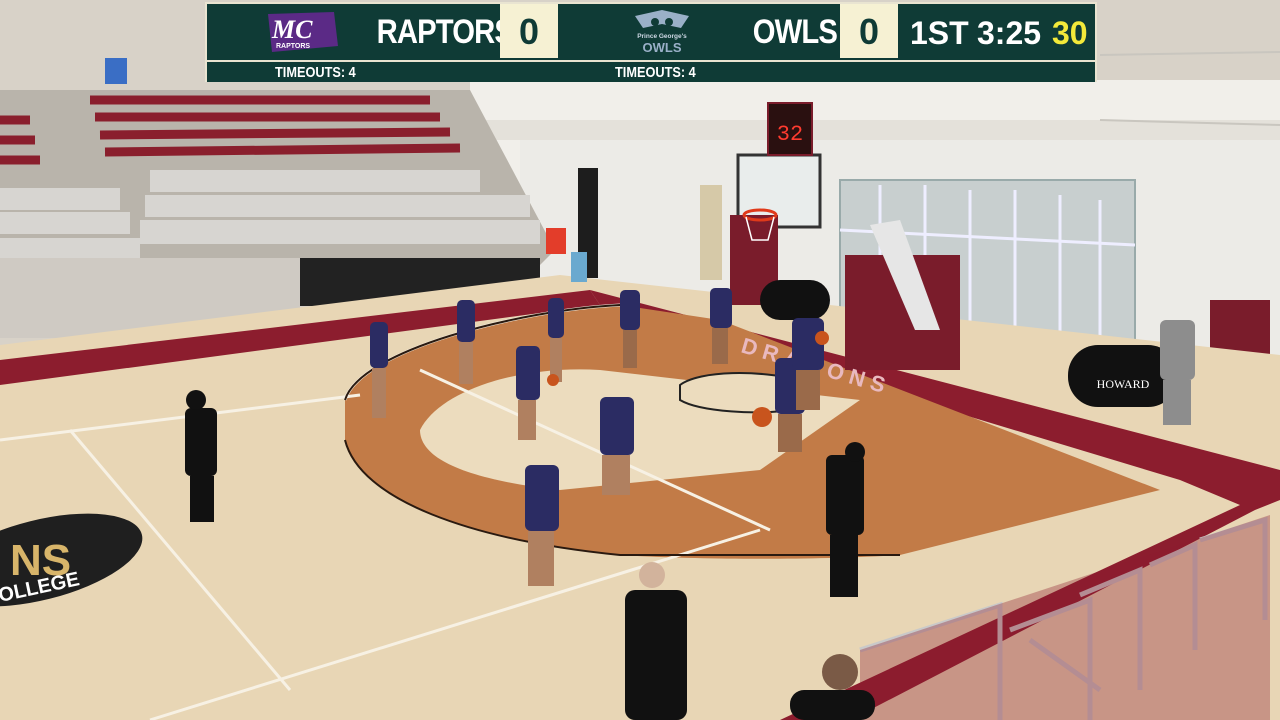 The image size is (1280, 720). Describe the element at coordinates (292, 29) in the screenshot. I see `svg-text: MC` at that location.